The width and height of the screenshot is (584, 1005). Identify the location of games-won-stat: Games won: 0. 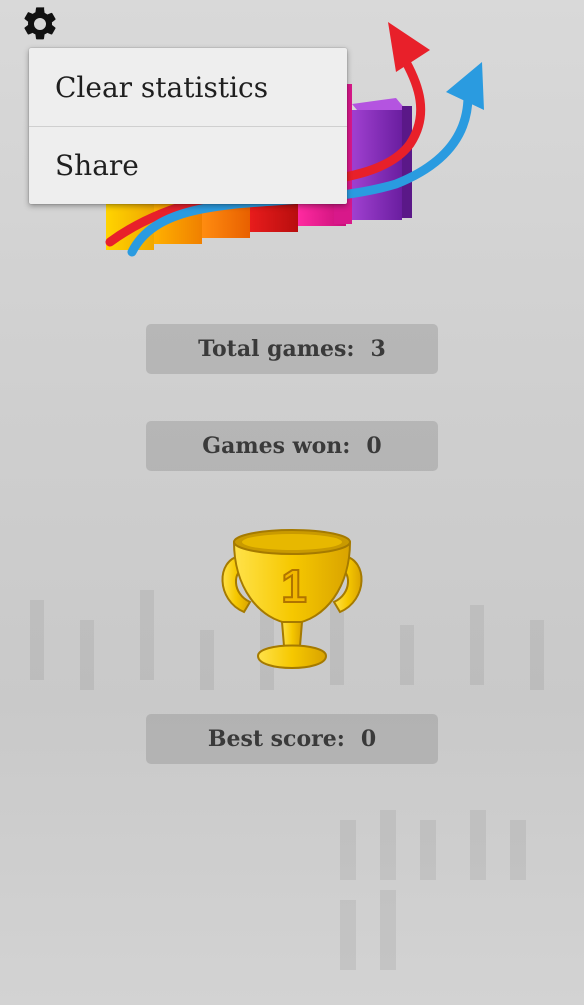
(292, 446).